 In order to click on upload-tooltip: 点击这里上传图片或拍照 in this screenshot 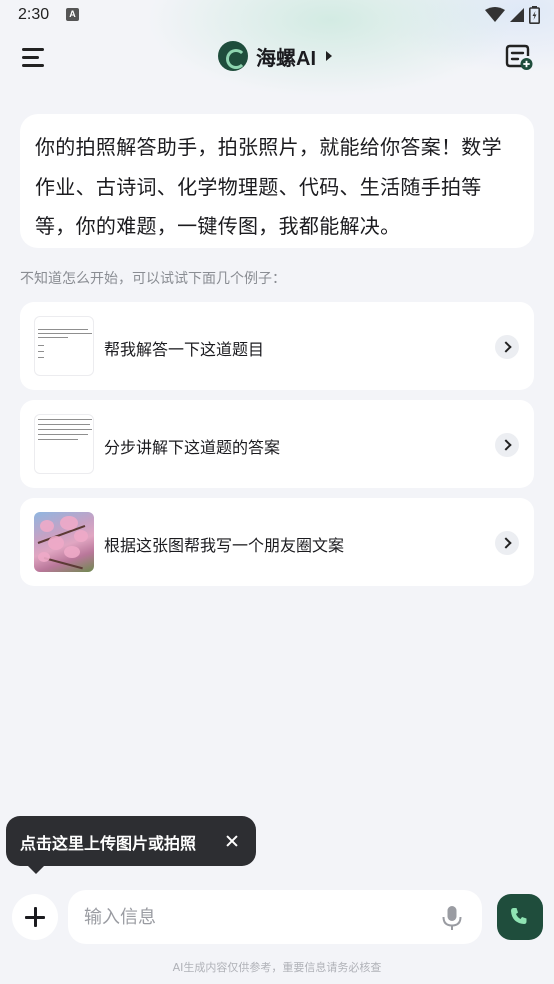, I will do `click(131, 845)`.